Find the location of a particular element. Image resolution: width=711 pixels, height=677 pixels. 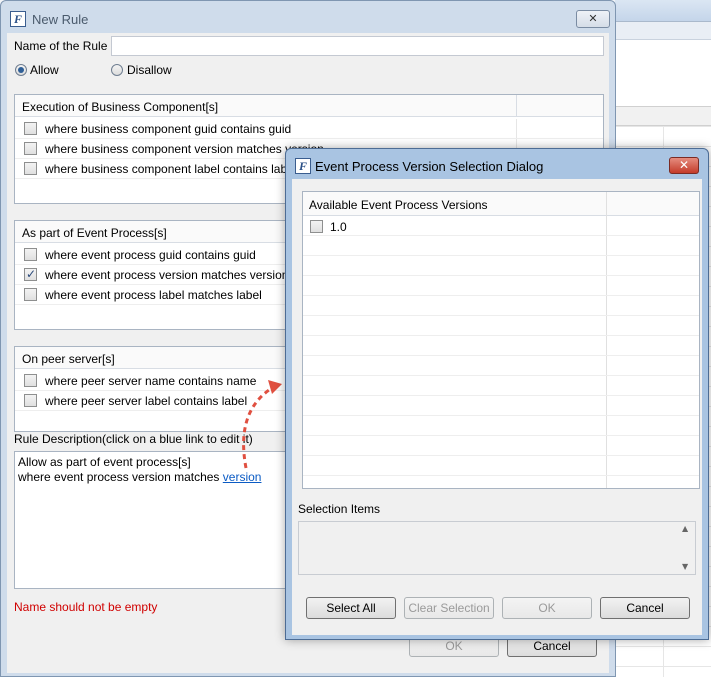

group-header: Execution of Business Component[s] is located at coordinates (309, 106).